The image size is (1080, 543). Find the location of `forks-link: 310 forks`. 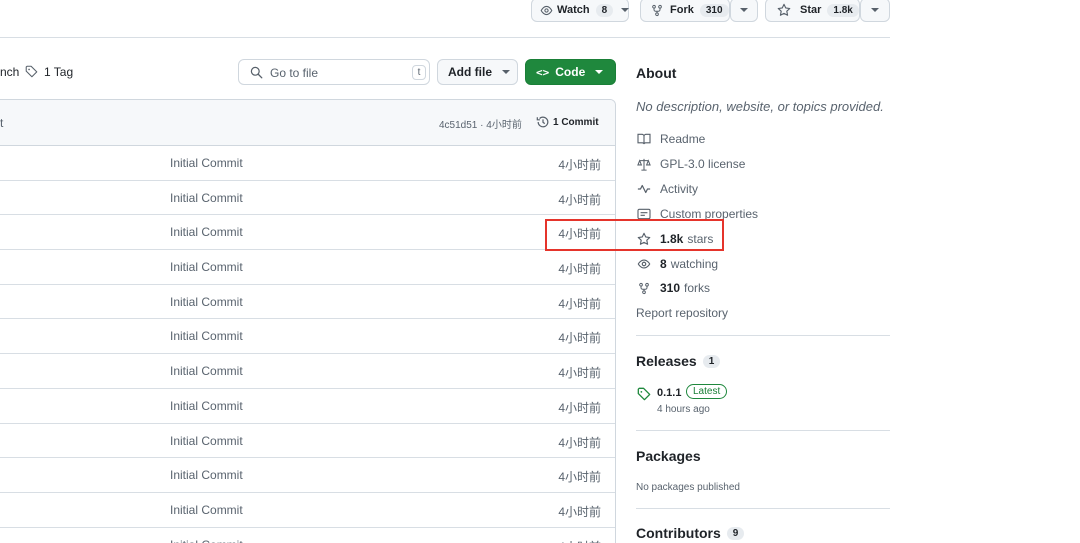

forks-link: 310 forks is located at coordinates (673, 288).